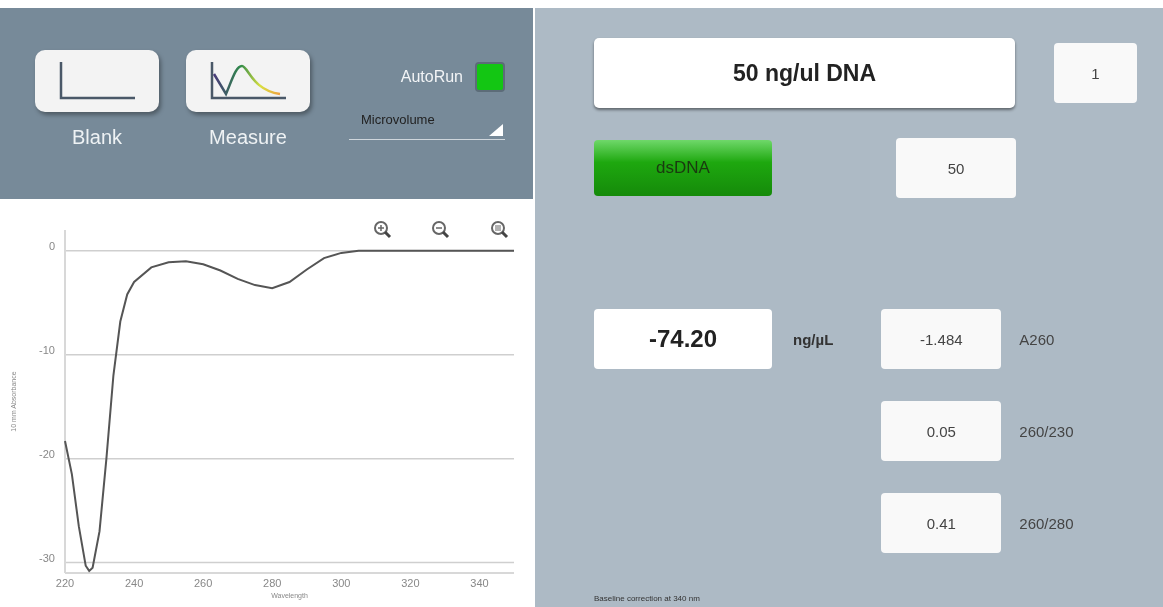  Describe the element at coordinates (683, 168) in the screenshot. I see `dna-type-button: dsDNA` at that location.